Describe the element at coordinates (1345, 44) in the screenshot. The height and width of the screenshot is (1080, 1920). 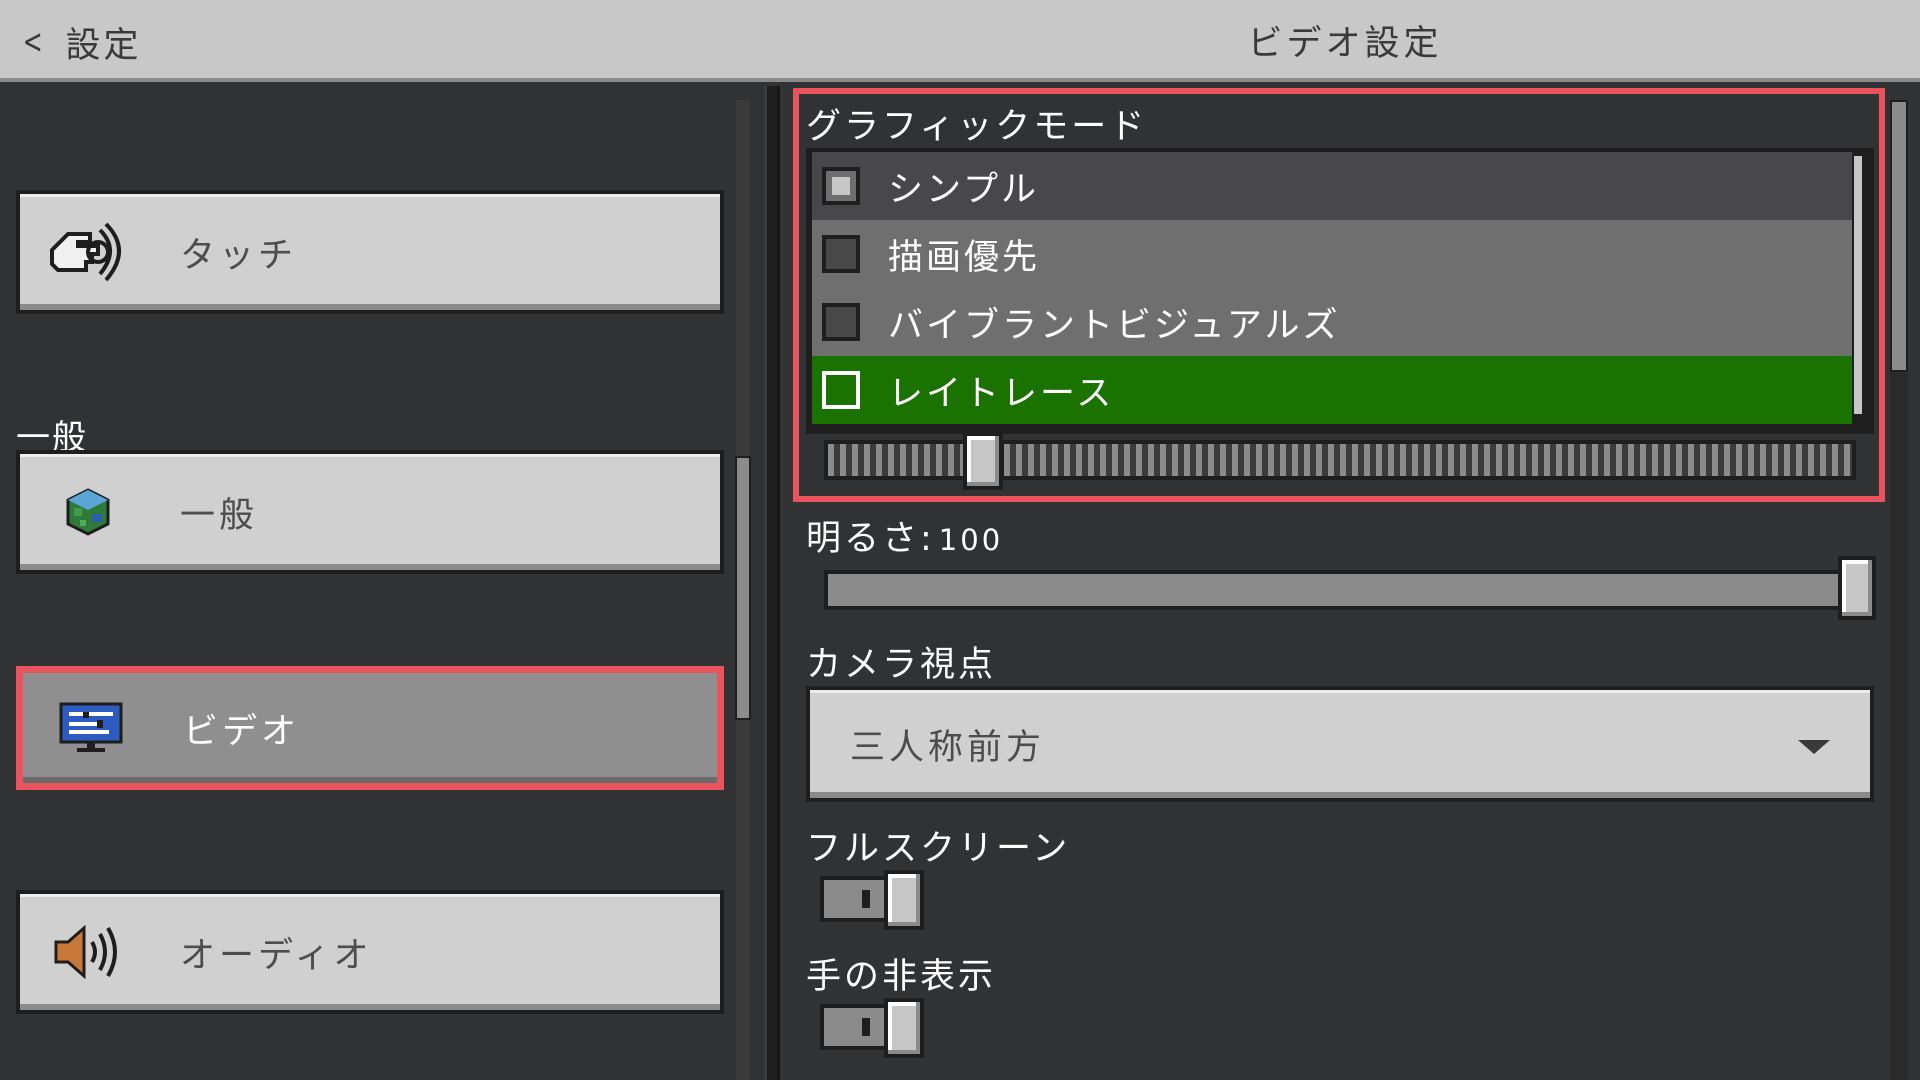
I see `page-title: ビデオ設定` at that location.